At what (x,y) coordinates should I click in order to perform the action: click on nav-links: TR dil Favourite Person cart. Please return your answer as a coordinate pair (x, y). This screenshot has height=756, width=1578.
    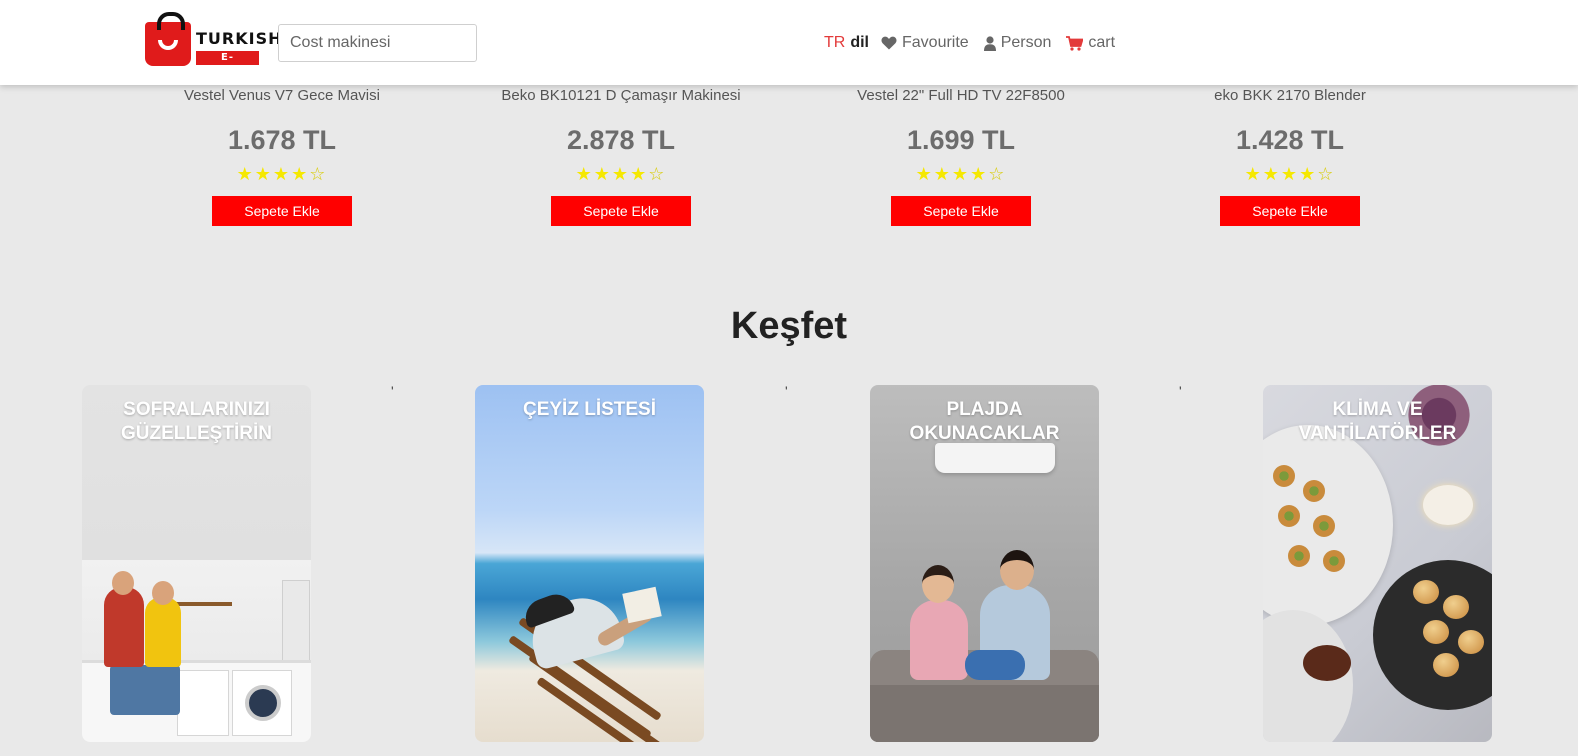
    Looking at the image, I should click on (977, 43).